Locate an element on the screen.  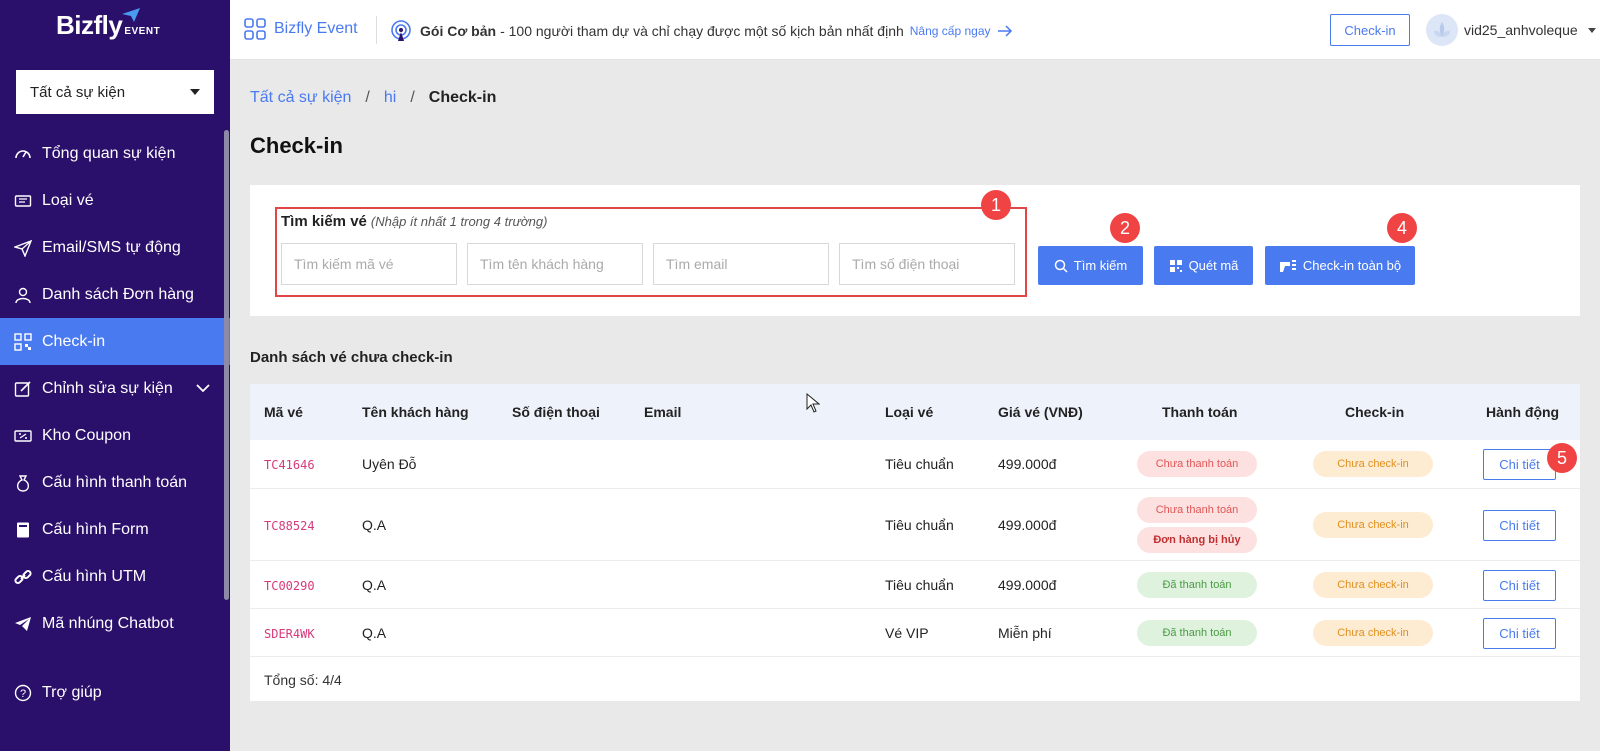
sidebar-item-payment-config: Cấu hình thanh toán is located at coordinates (115, 482).